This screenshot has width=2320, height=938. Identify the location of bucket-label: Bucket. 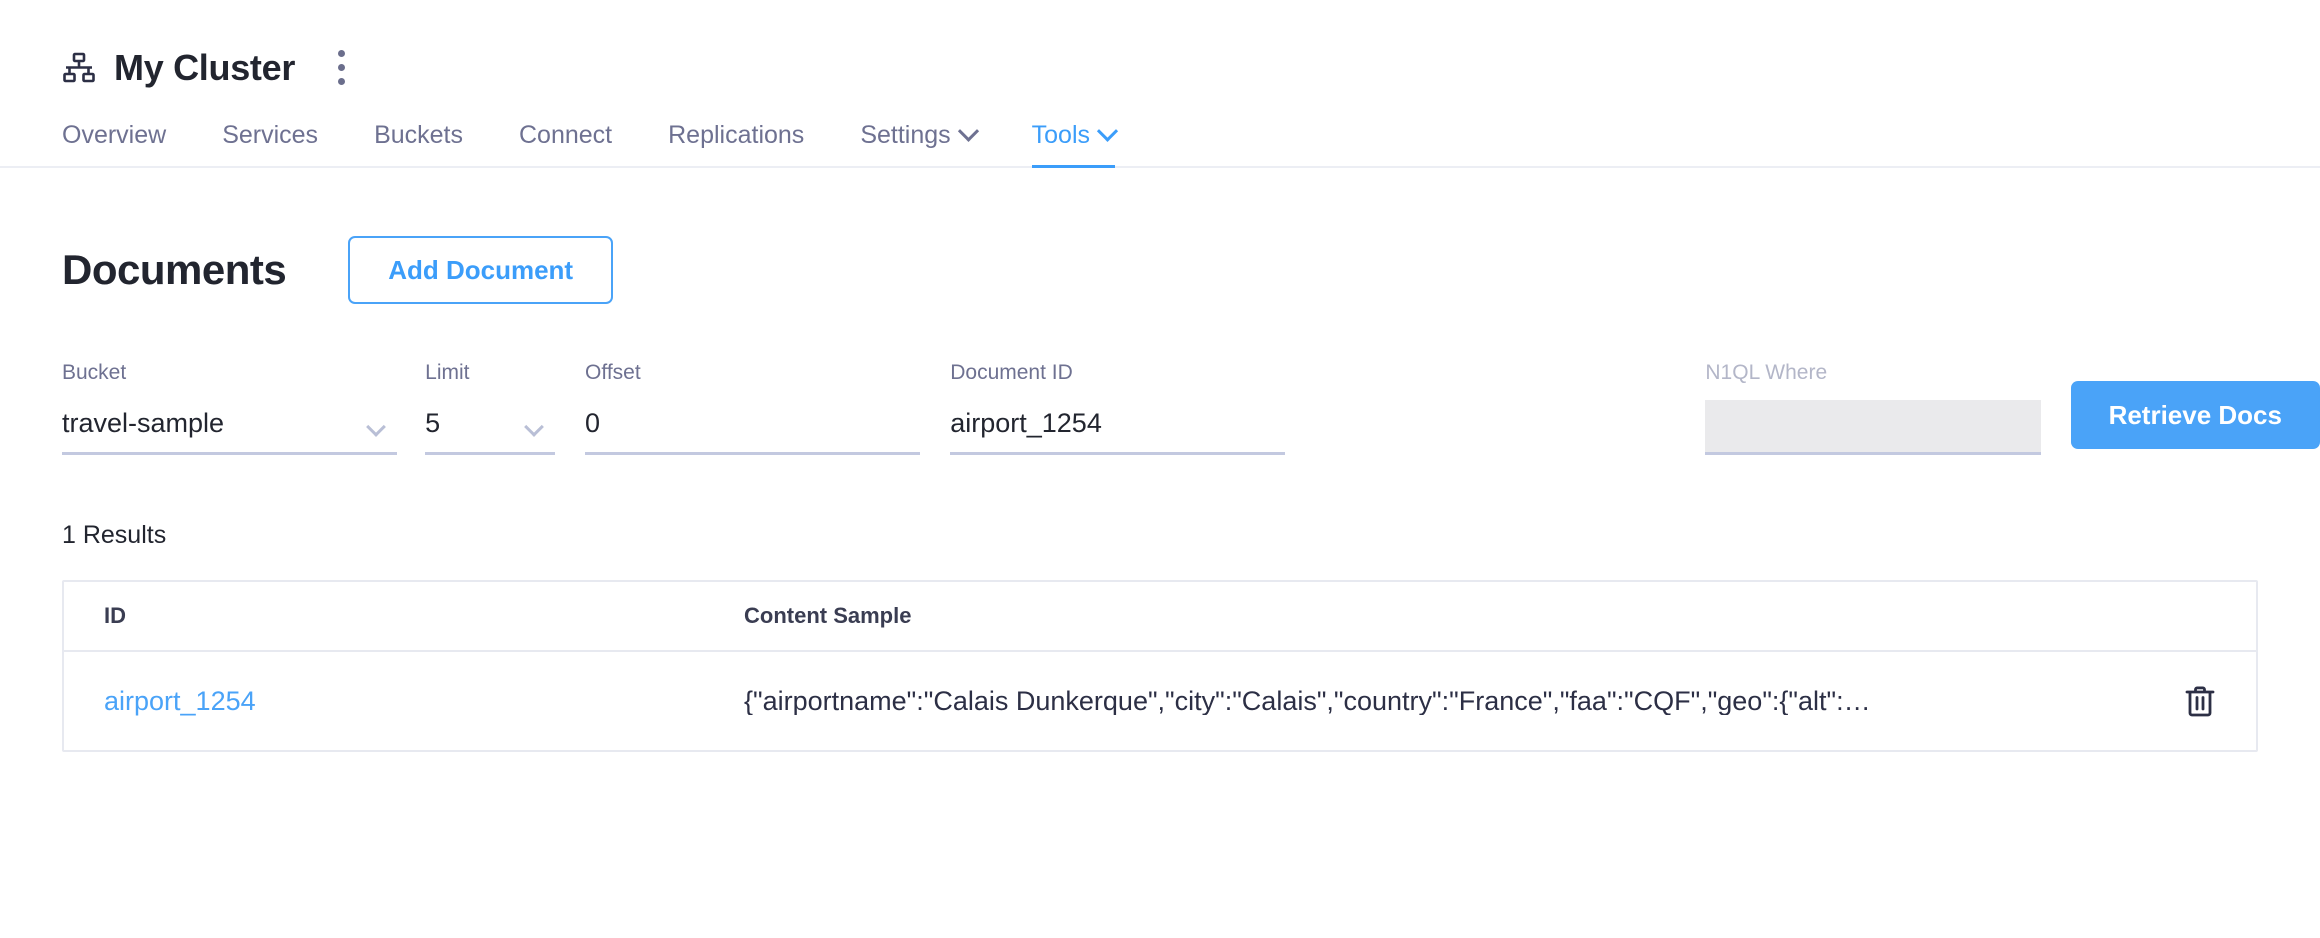
(94, 372).